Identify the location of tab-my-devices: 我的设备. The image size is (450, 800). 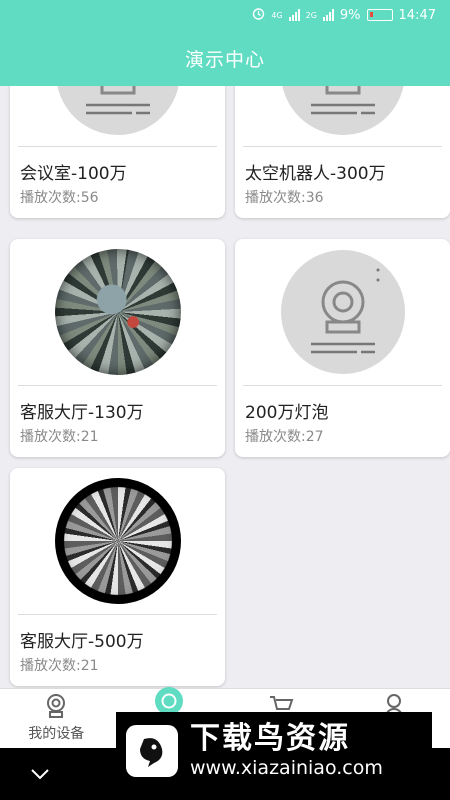
(56, 718).